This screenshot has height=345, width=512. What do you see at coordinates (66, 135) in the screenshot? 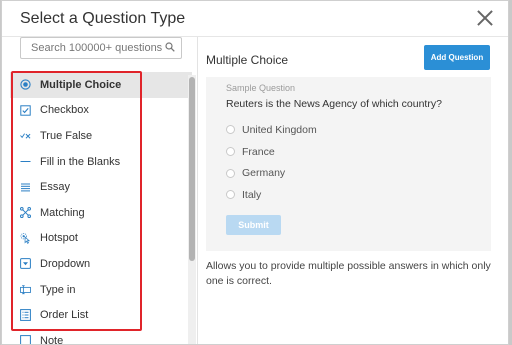
I see `question-type-label: True False` at bounding box center [66, 135].